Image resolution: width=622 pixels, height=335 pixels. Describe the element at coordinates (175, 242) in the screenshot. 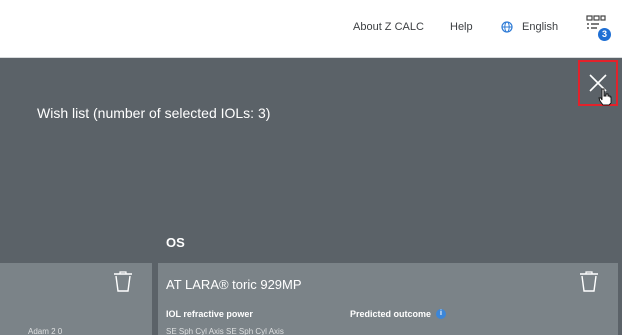

I see `eye-label-os: OS` at that location.